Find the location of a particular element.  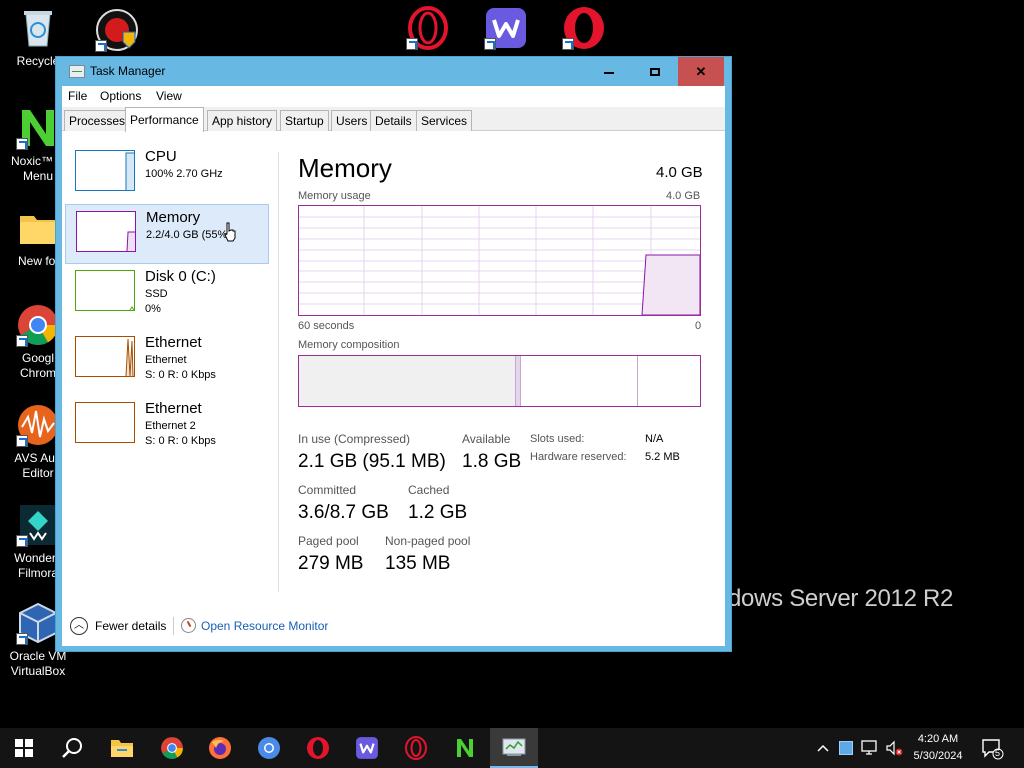

title-bar: Task Manager ✕ is located at coordinates (393, 71).